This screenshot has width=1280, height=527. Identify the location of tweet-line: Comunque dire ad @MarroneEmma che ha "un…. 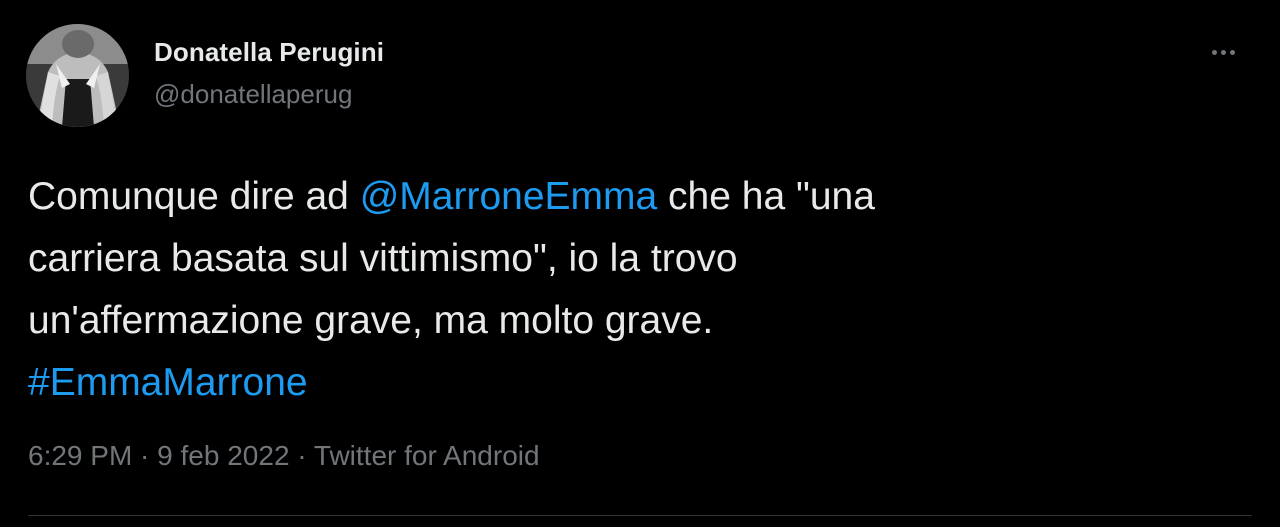
(623, 197).